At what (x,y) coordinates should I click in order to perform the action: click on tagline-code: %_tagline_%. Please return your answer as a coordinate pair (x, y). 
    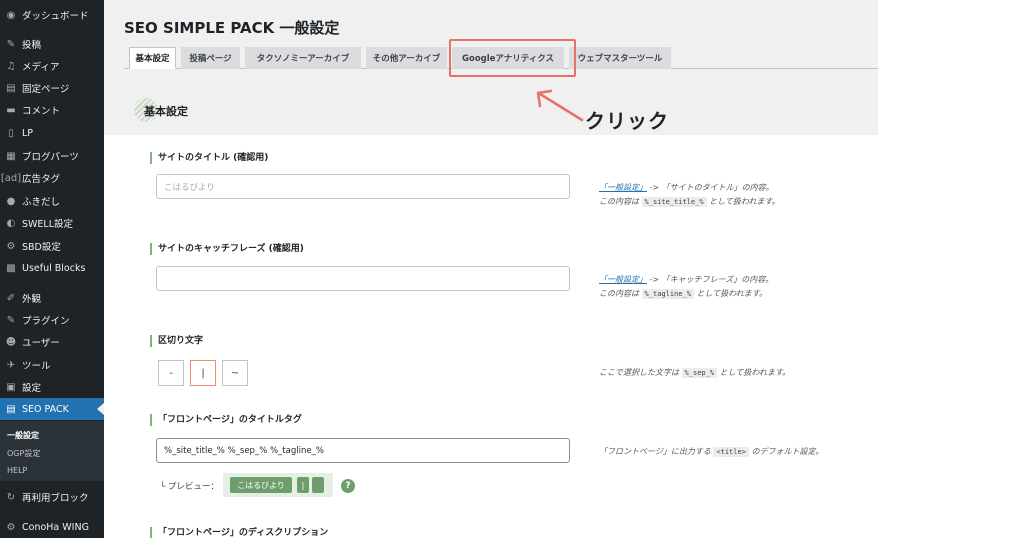
    Looking at the image, I should click on (667, 294).